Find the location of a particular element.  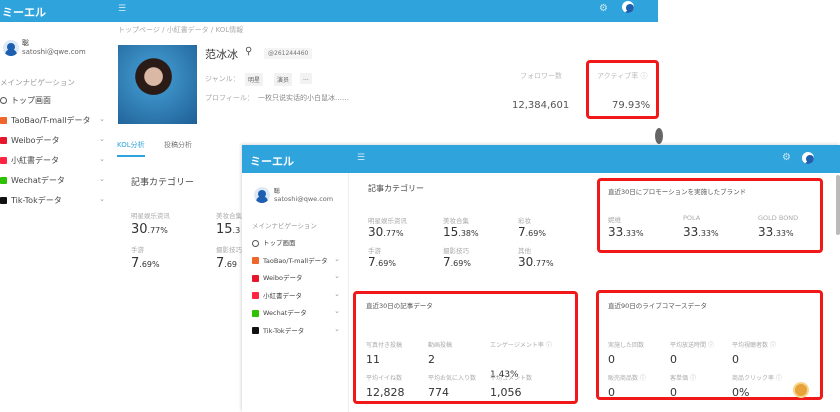

scrollbar is located at coordinates (838, 205).